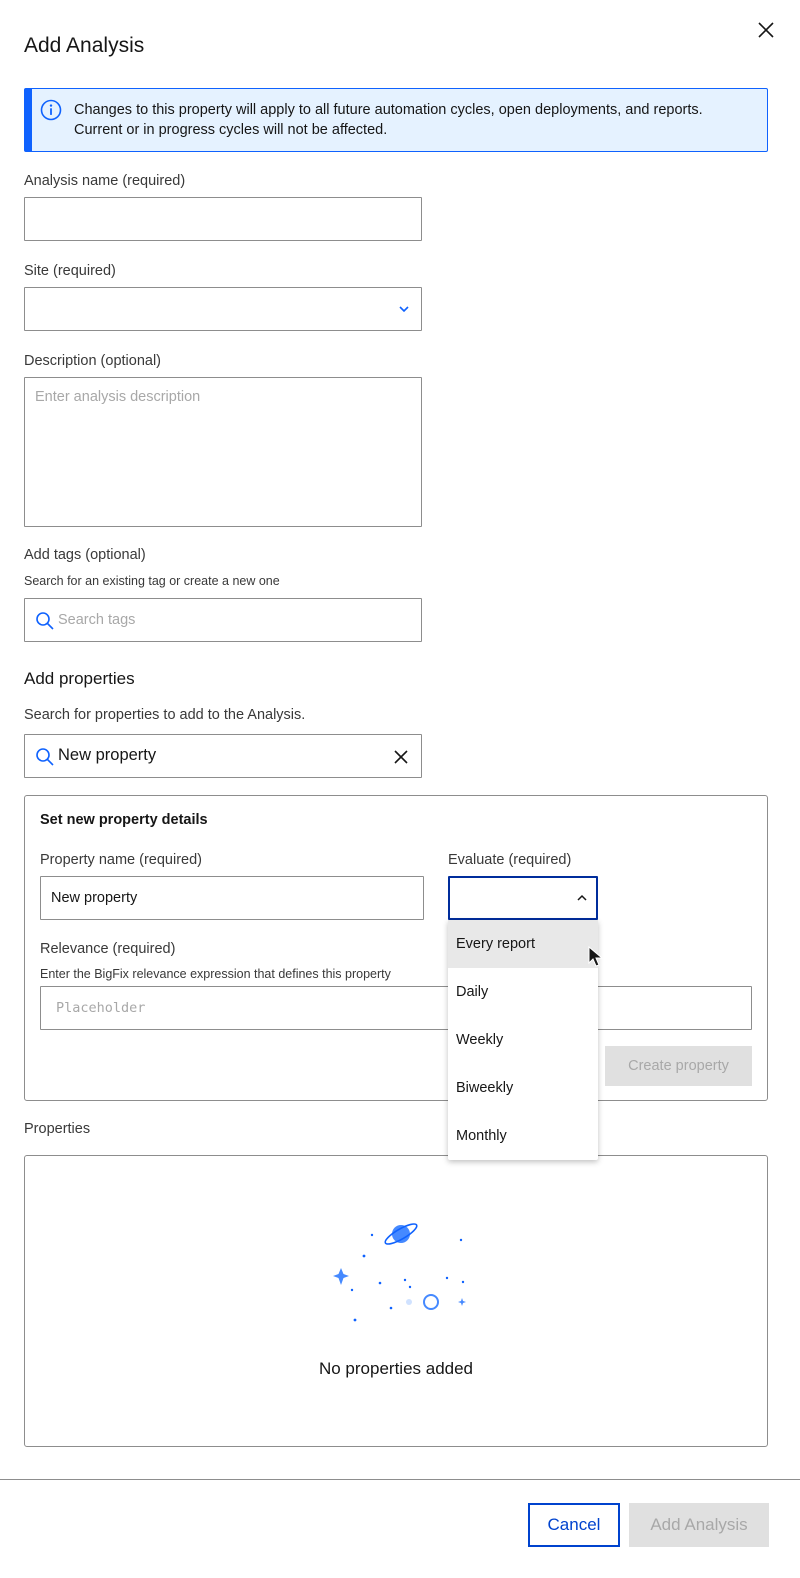  What do you see at coordinates (108, 949) in the screenshot?
I see `relevance-label: Relevance (required)` at bounding box center [108, 949].